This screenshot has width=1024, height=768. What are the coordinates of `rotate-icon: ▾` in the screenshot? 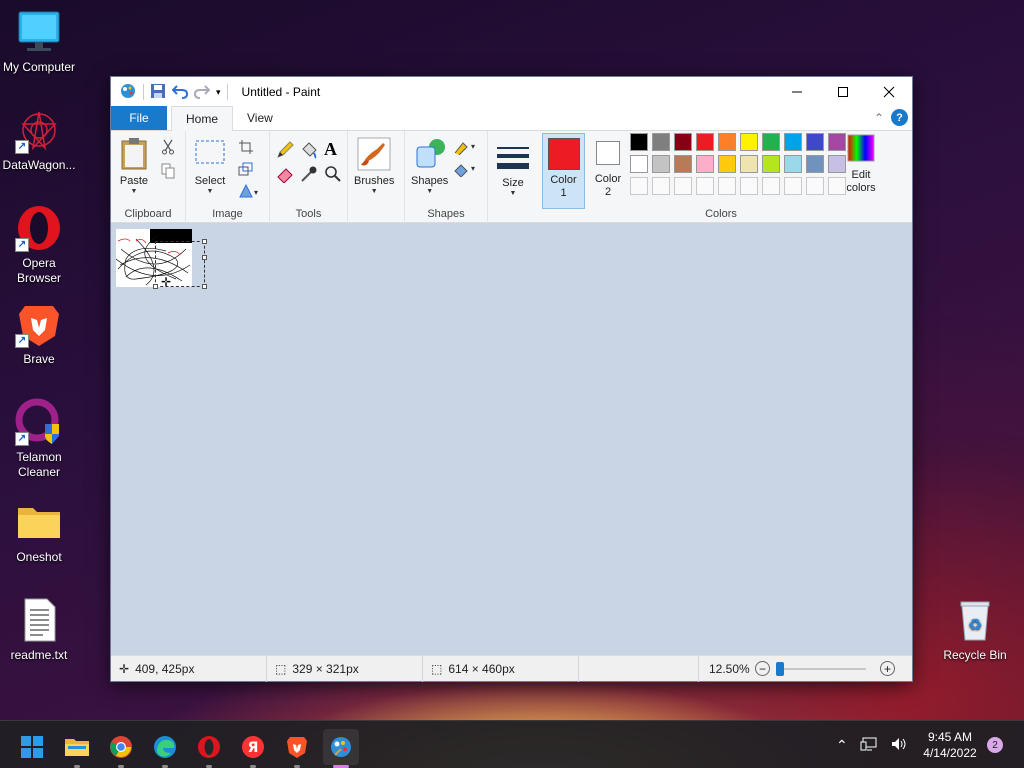 It's located at (249, 192).